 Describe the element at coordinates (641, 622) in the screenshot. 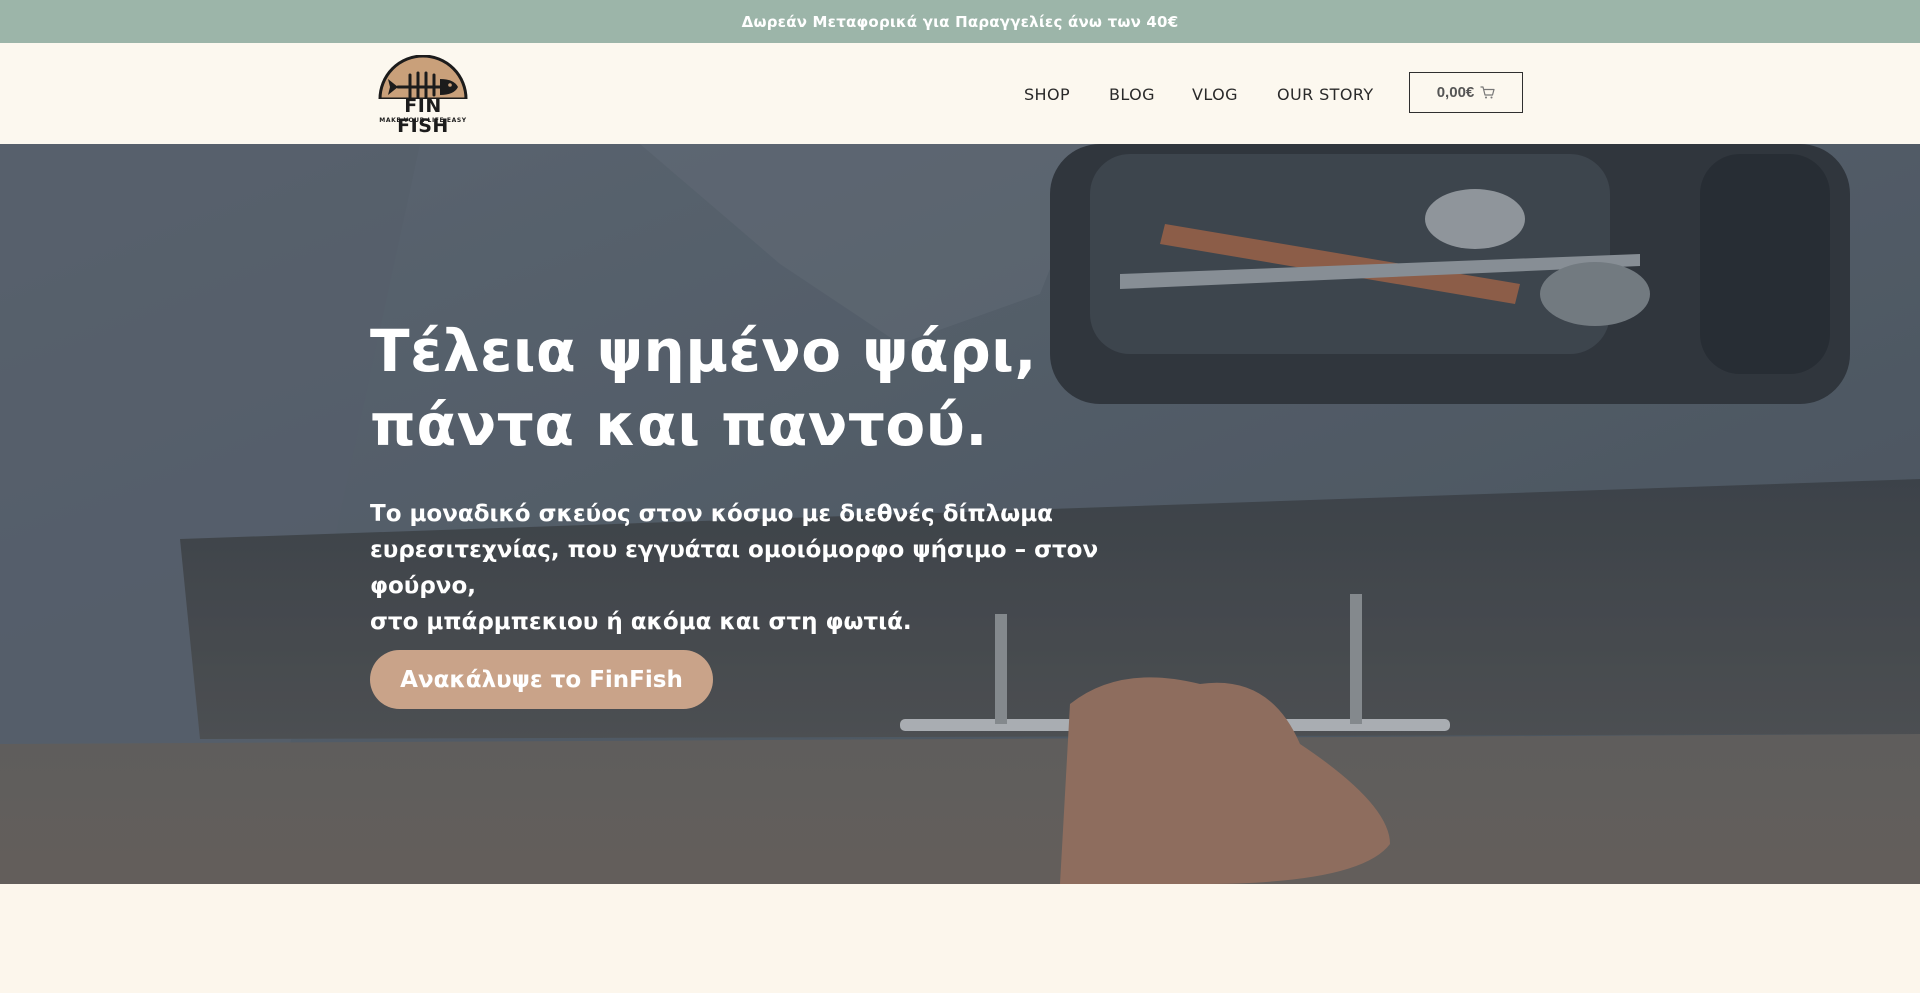

I see `hero-subtitle-line-3: στο μπάρμπεκιου ή ακόμα και στη φωτιά.` at that location.